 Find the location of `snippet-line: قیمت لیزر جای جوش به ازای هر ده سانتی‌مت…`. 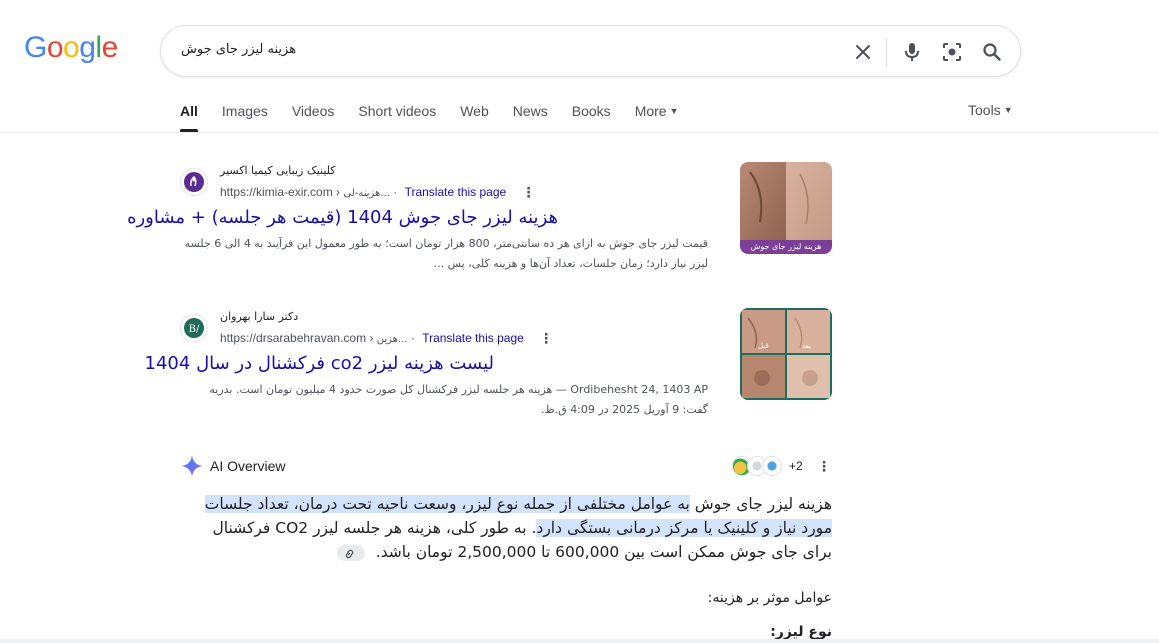

snippet-line: قیمت لیزر جای جوش به ازای هر ده سانتی‌مت… is located at coordinates (446, 243).